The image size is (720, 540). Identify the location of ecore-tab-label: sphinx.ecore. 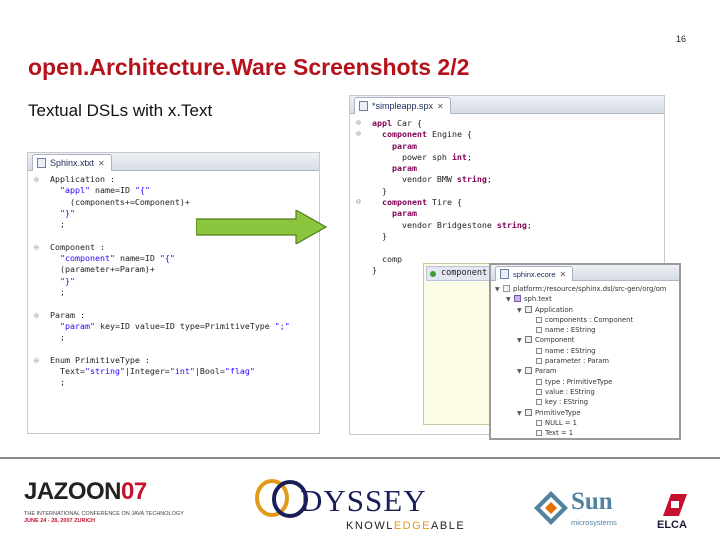
(534, 274).